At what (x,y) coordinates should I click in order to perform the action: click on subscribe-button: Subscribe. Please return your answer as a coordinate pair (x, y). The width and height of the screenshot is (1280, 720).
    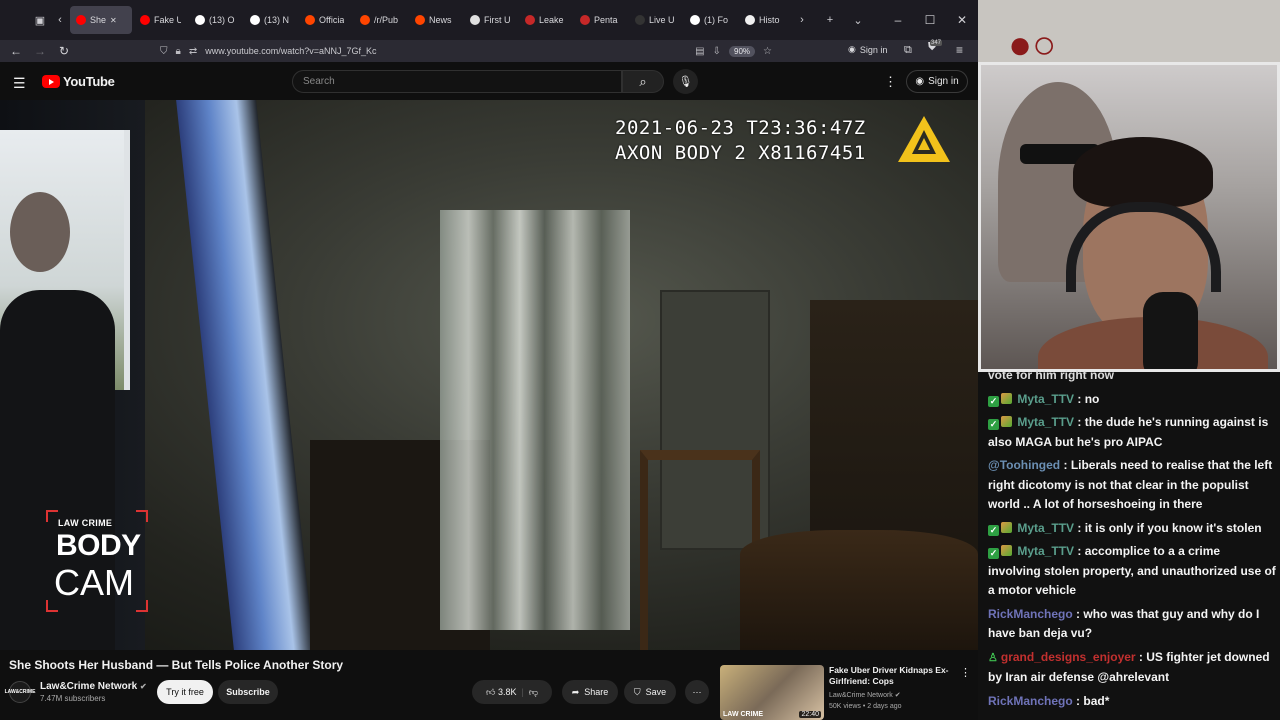
    Looking at the image, I should click on (248, 692).